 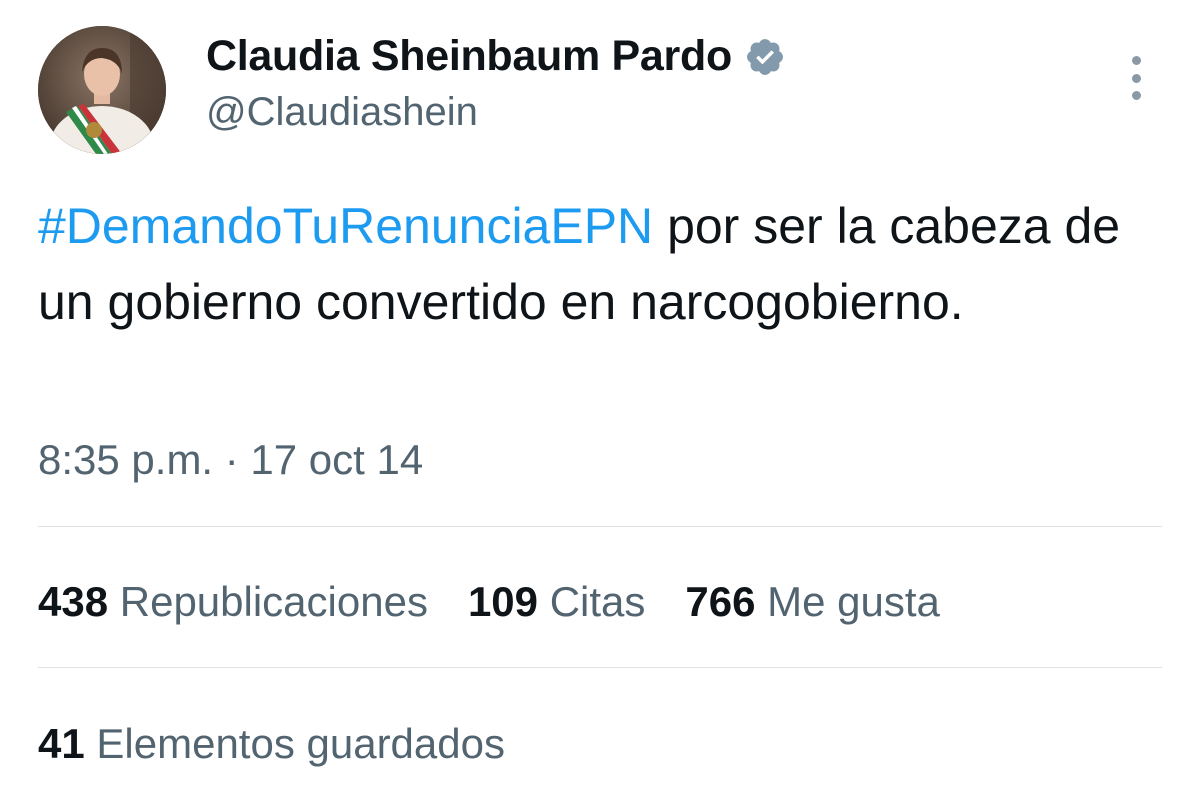 What do you see at coordinates (342, 112) in the screenshot?
I see `author-handle: @Claudiashein` at bounding box center [342, 112].